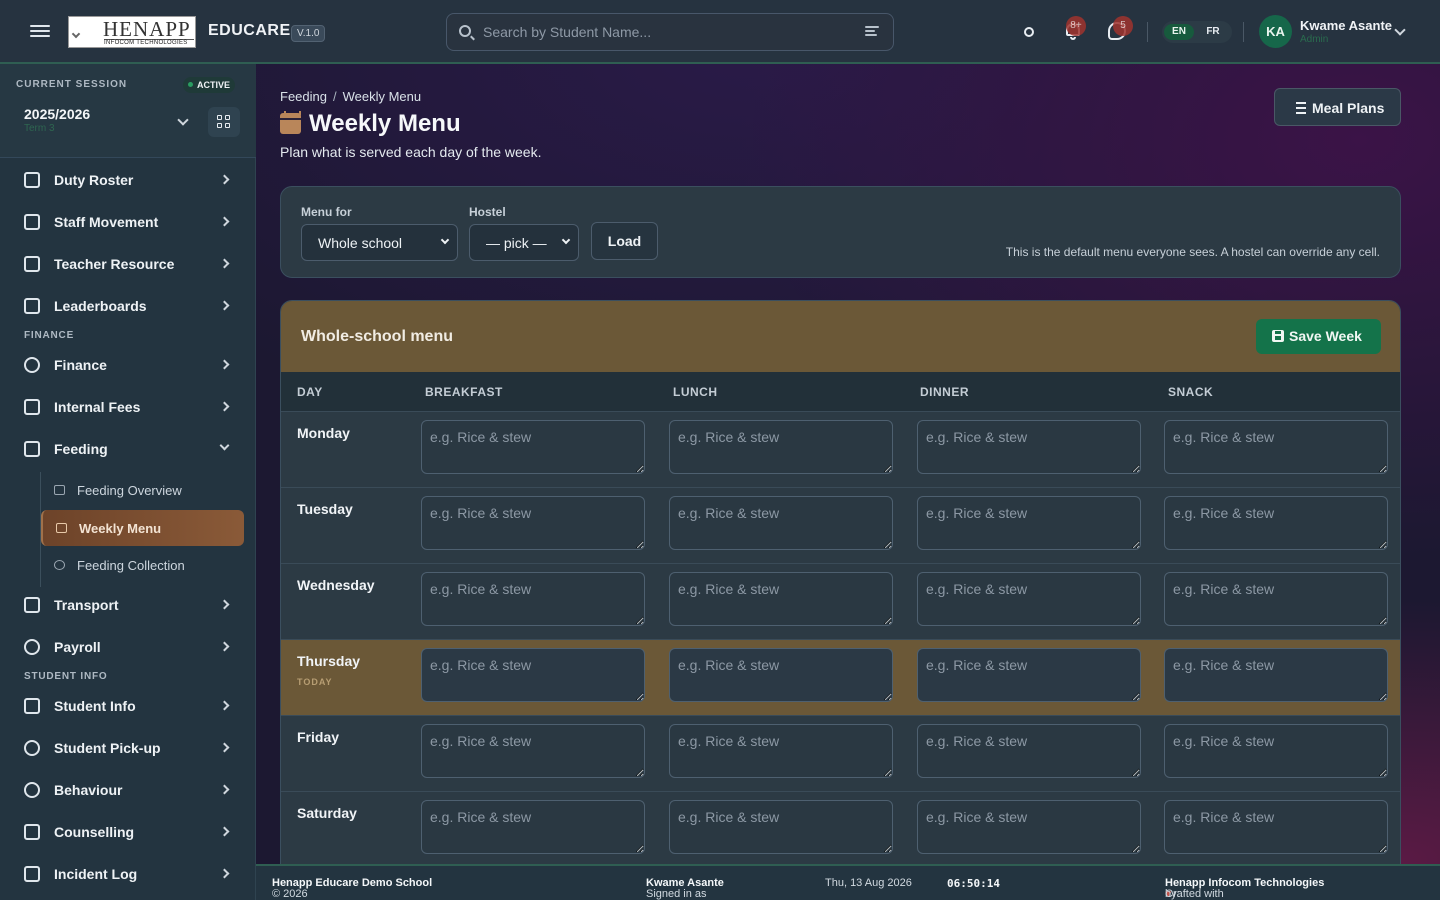 Image resolution: width=1440 pixels, height=900 pixels. I want to click on menu-table-header: DAY BREAKFAST LUNCH DINNER SNACK, so click(840, 392).